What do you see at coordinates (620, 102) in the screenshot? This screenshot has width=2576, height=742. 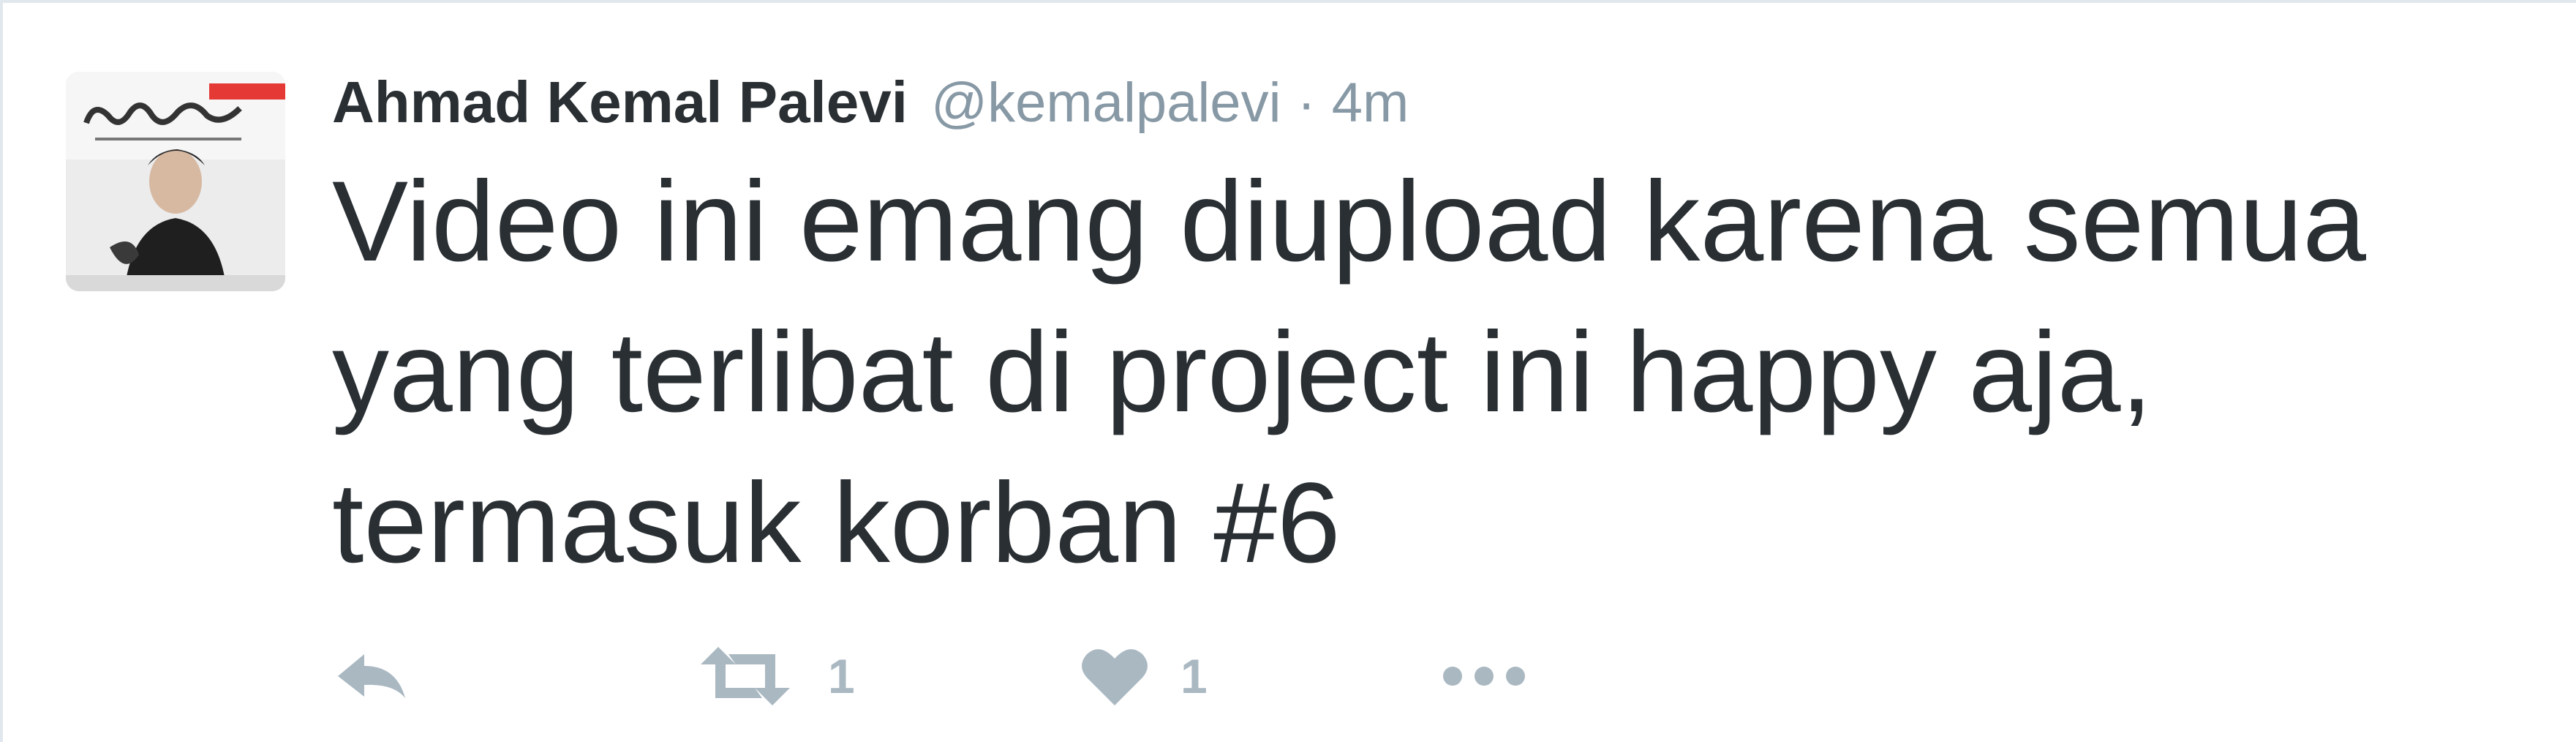 I see `author-fullname: Ahmad Kemal Palevi` at bounding box center [620, 102].